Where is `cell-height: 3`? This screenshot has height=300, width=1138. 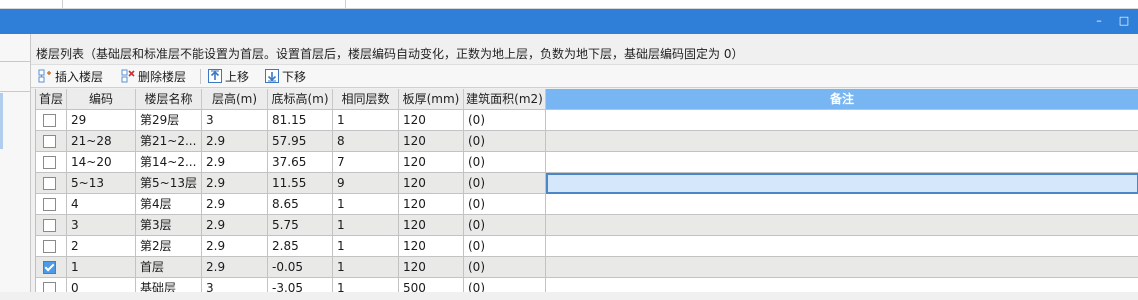
cell-height: 3 is located at coordinates (235, 120).